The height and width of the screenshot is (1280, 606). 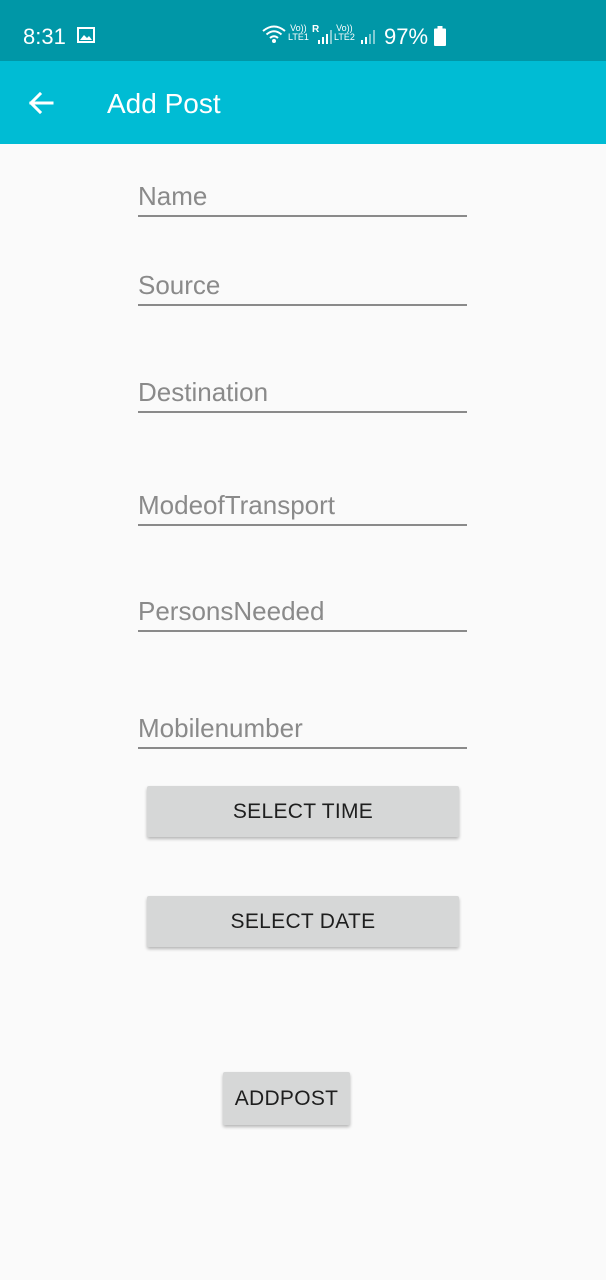 What do you see at coordinates (164, 103) in the screenshot?
I see `page-title: Add Post` at bounding box center [164, 103].